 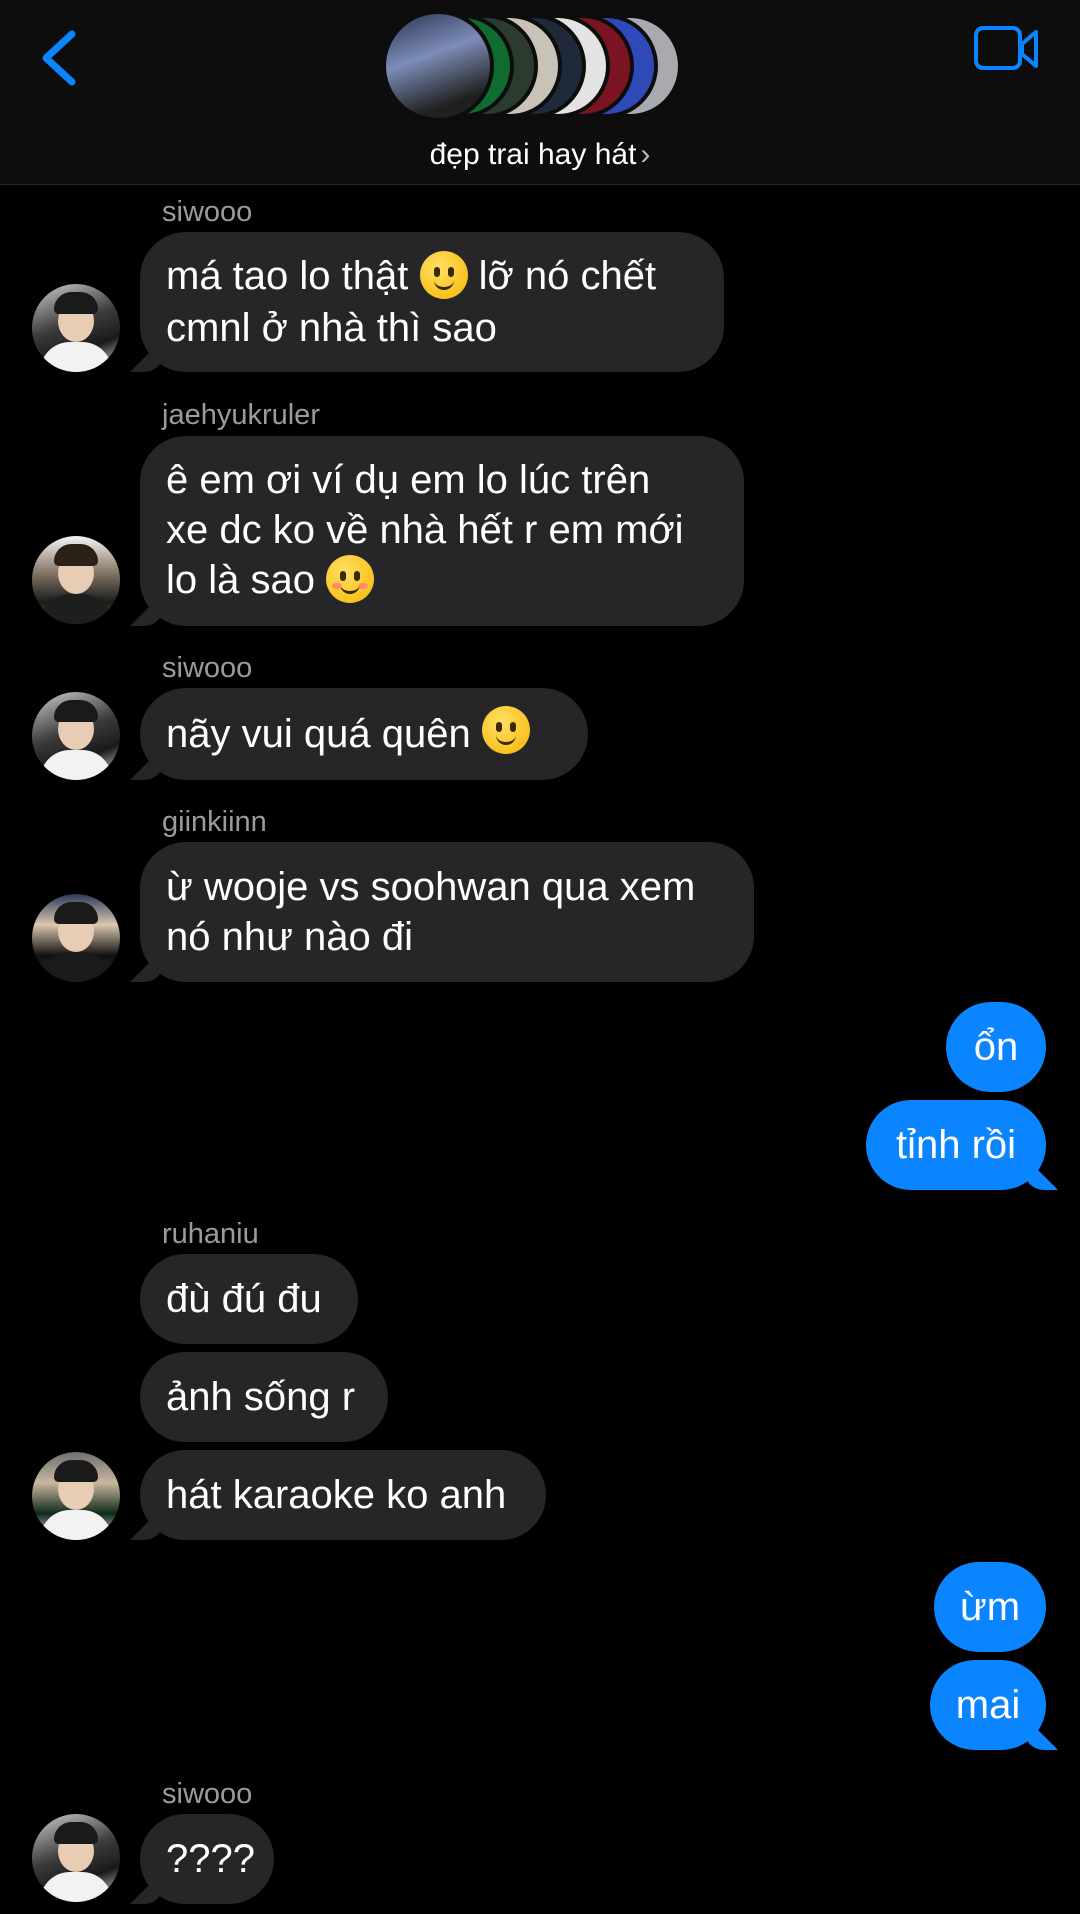 I want to click on group-name: đẹp trai hay hát, so click(x=533, y=154).